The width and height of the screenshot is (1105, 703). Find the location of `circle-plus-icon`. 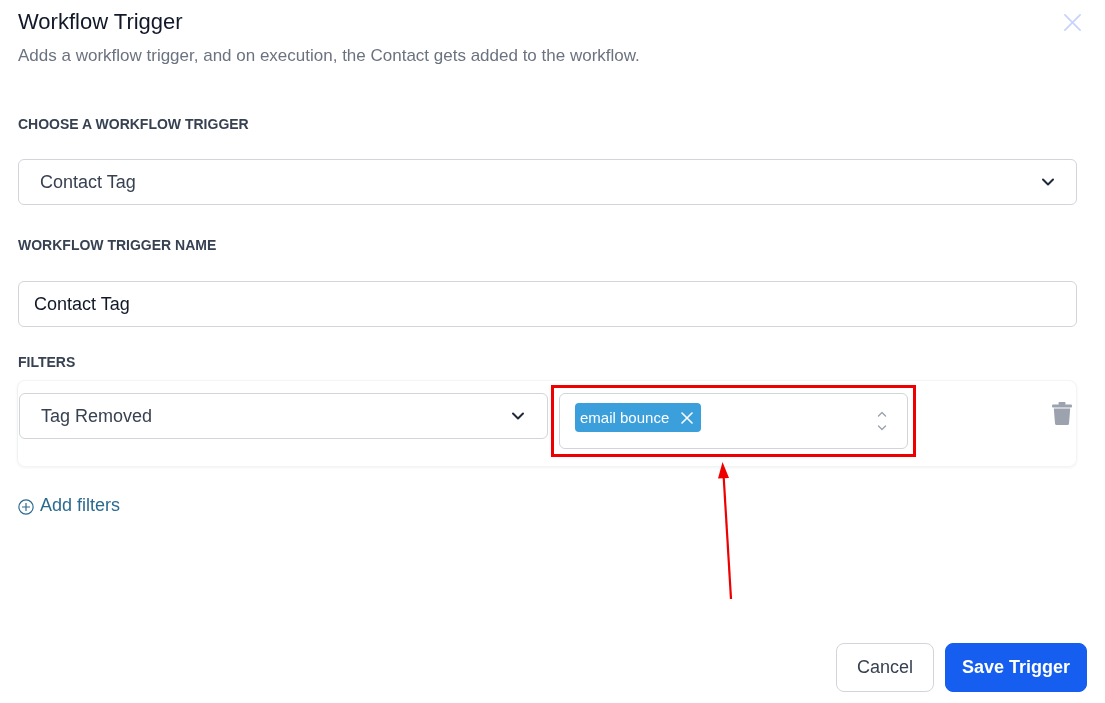

circle-plus-icon is located at coordinates (26, 506).